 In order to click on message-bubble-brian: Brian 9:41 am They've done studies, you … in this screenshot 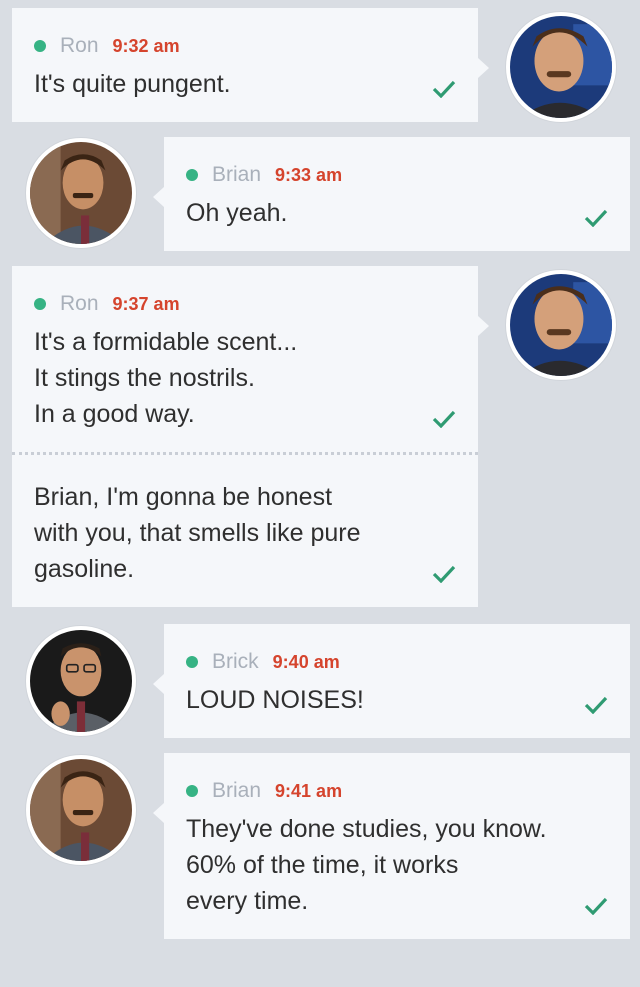, I will do `click(391, 846)`.